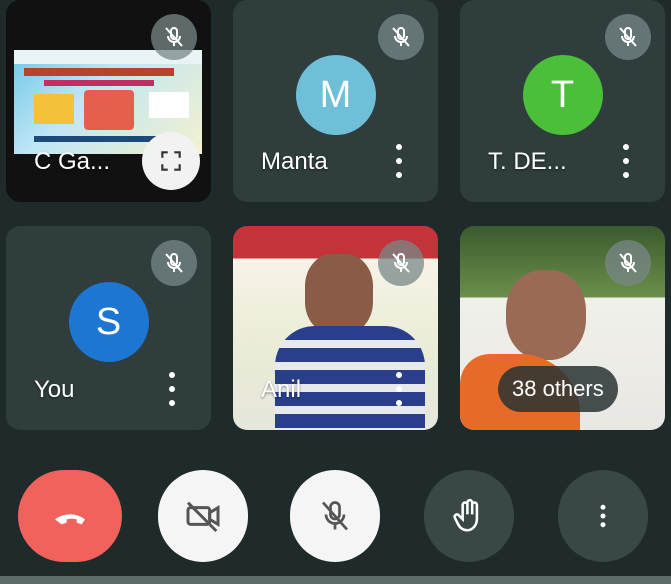  I want to click on participant-name: Anil, so click(281, 389).